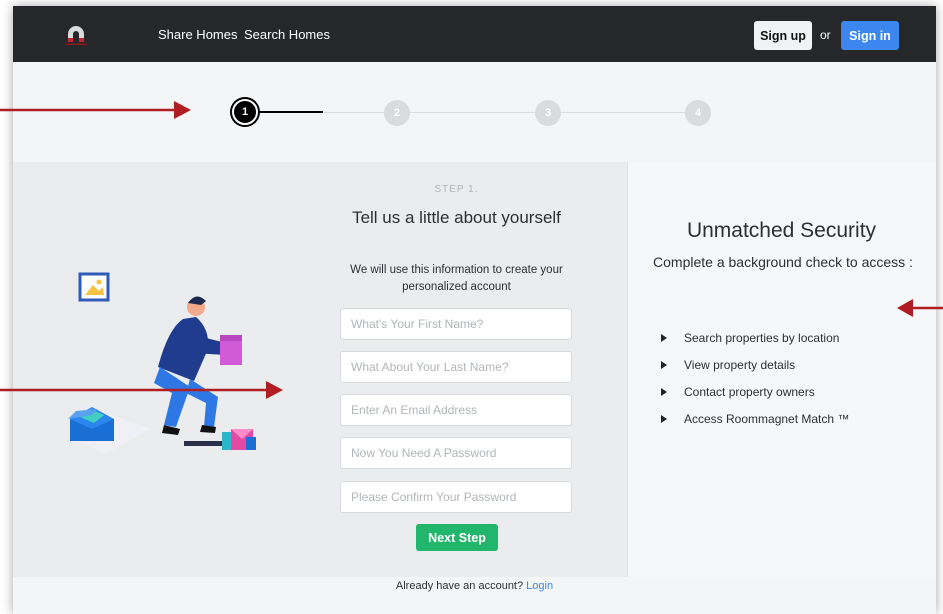 The width and height of the screenshot is (943, 614). Describe the element at coordinates (287, 34) in the screenshot. I see `nav-search-homes-link: Search Homes` at that location.